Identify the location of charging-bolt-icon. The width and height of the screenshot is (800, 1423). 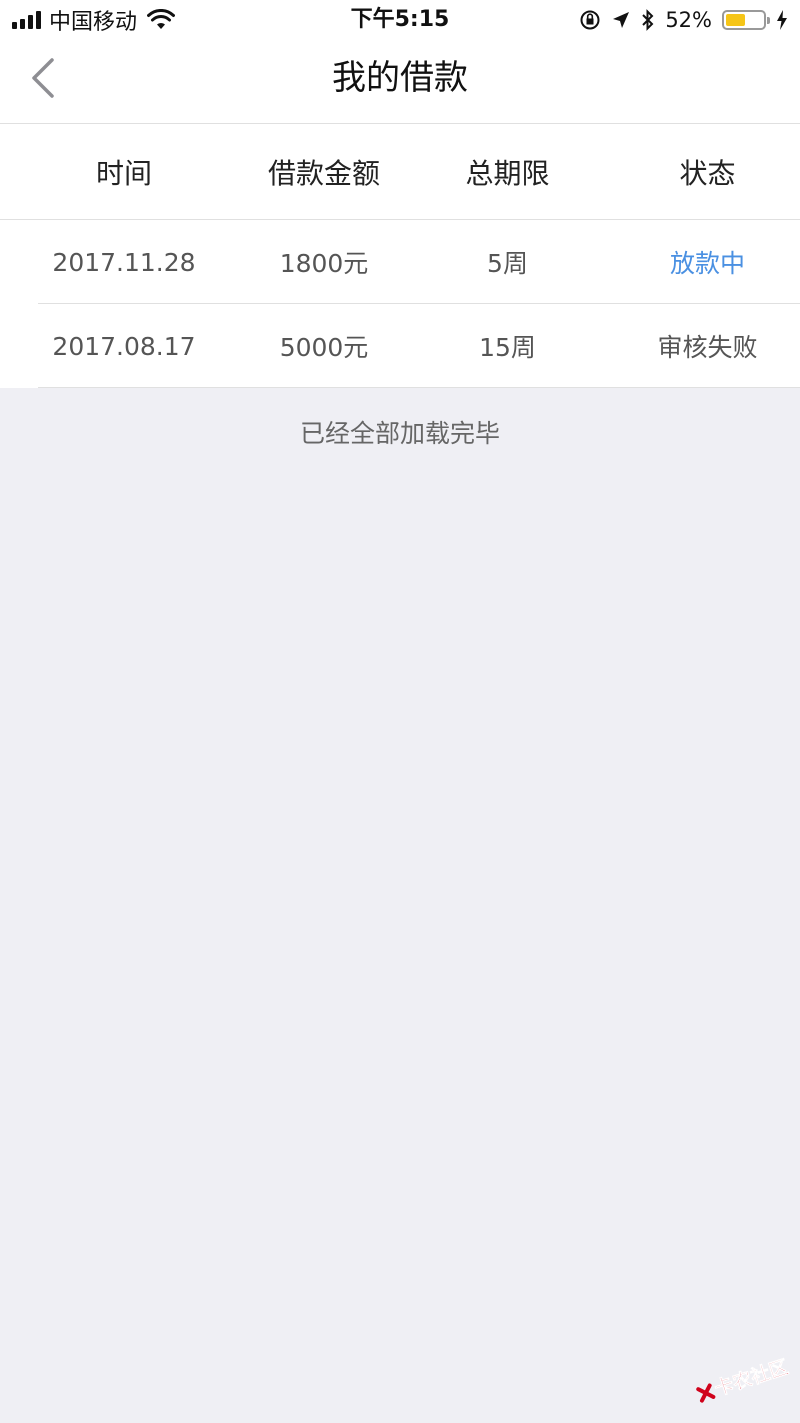
(782, 20).